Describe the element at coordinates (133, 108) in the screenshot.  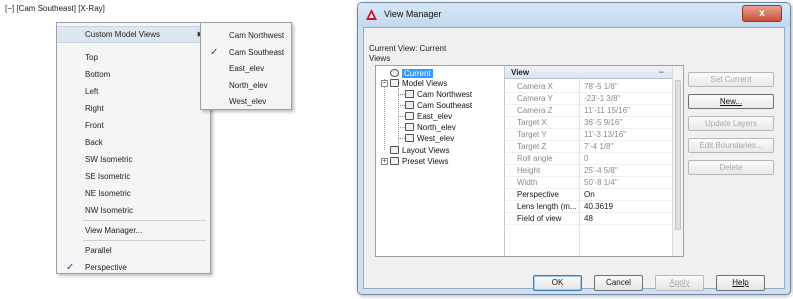
I see `menu-item-right: Right` at that location.